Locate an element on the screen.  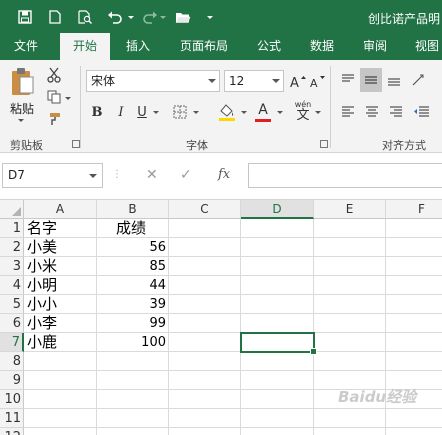
cell-a4: 小明 is located at coordinates (42, 285).